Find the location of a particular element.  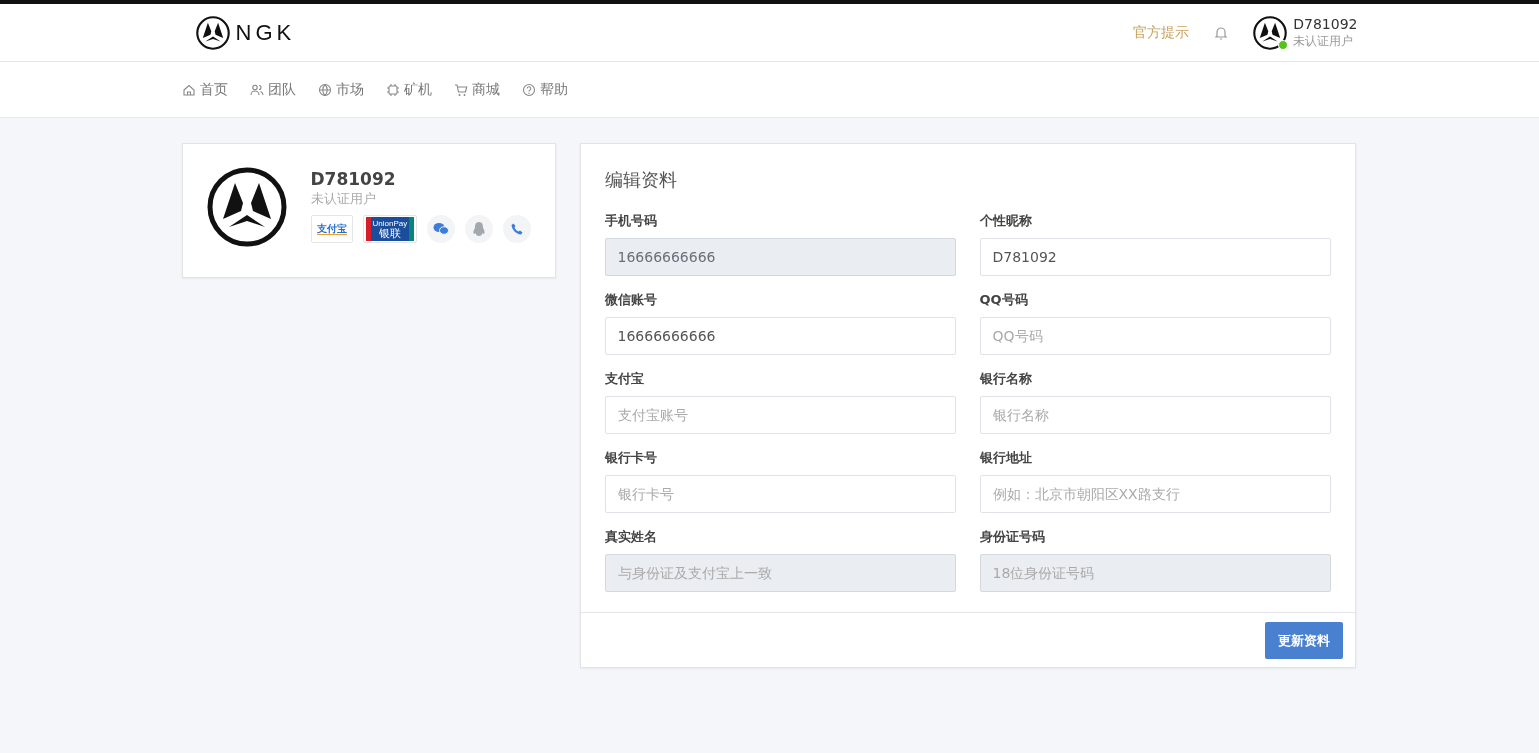

online-dot is located at coordinates (1283, 44).